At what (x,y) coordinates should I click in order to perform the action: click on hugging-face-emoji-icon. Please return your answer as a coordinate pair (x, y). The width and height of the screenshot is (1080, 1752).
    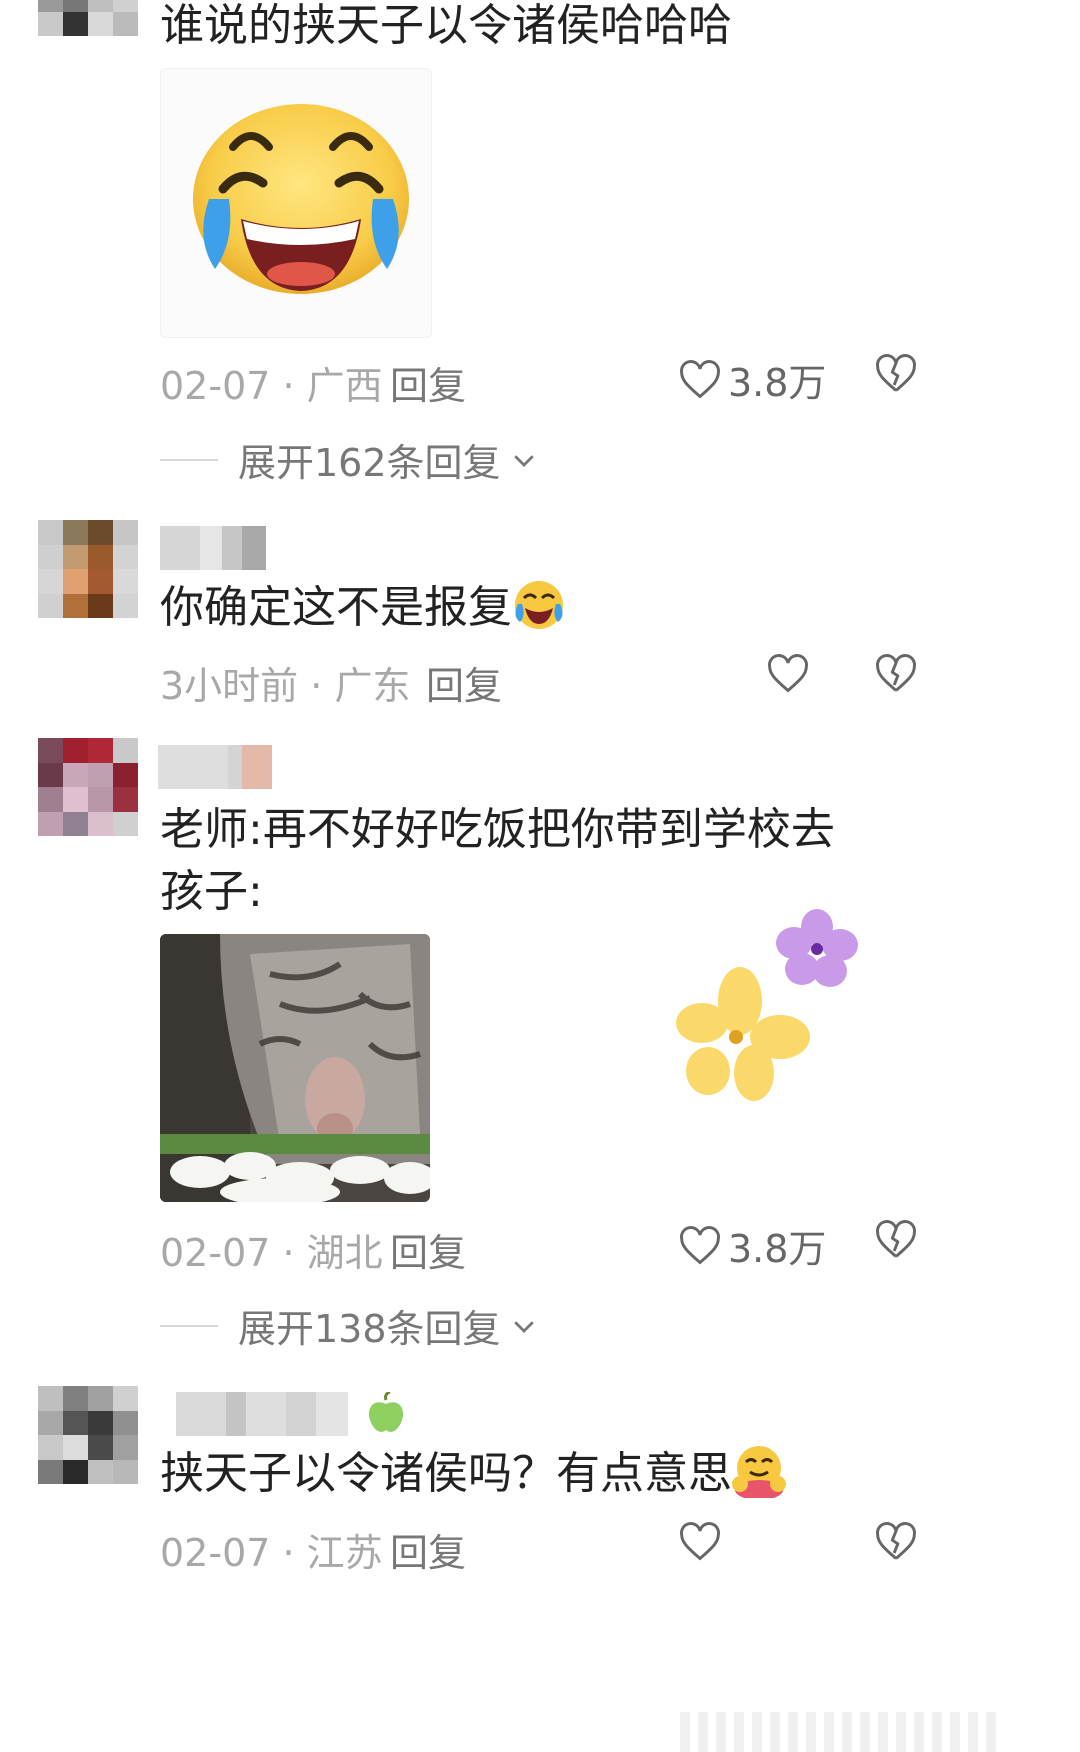
    Looking at the image, I should click on (759, 1472).